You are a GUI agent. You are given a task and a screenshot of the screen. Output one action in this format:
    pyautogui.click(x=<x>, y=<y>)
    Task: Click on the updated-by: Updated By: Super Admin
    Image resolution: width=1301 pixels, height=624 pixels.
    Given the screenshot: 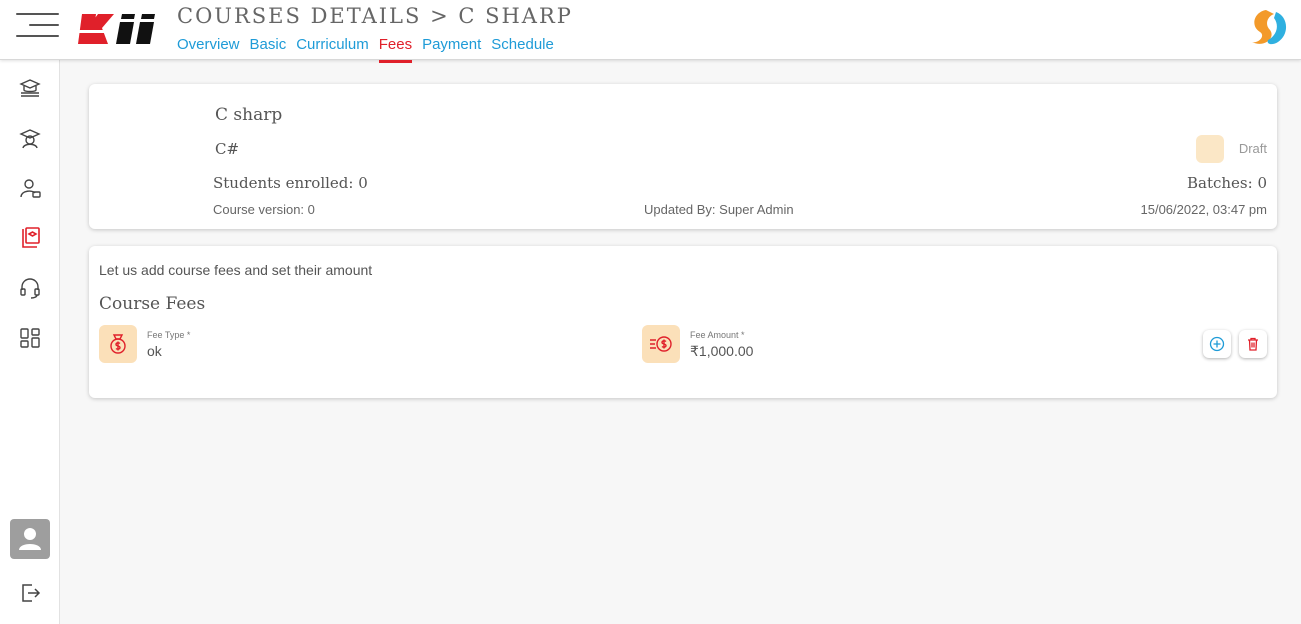 What is the action you would take?
    pyautogui.click(x=719, y=209)
    